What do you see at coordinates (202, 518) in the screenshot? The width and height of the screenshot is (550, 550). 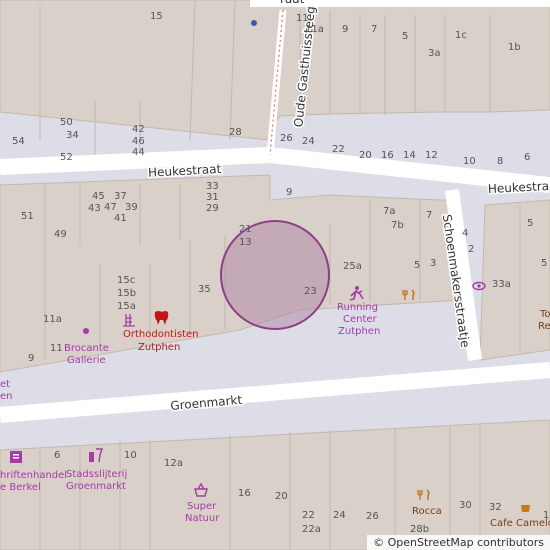 I see `poi-super-line2: Natuur` at bounding box center [202, 518].